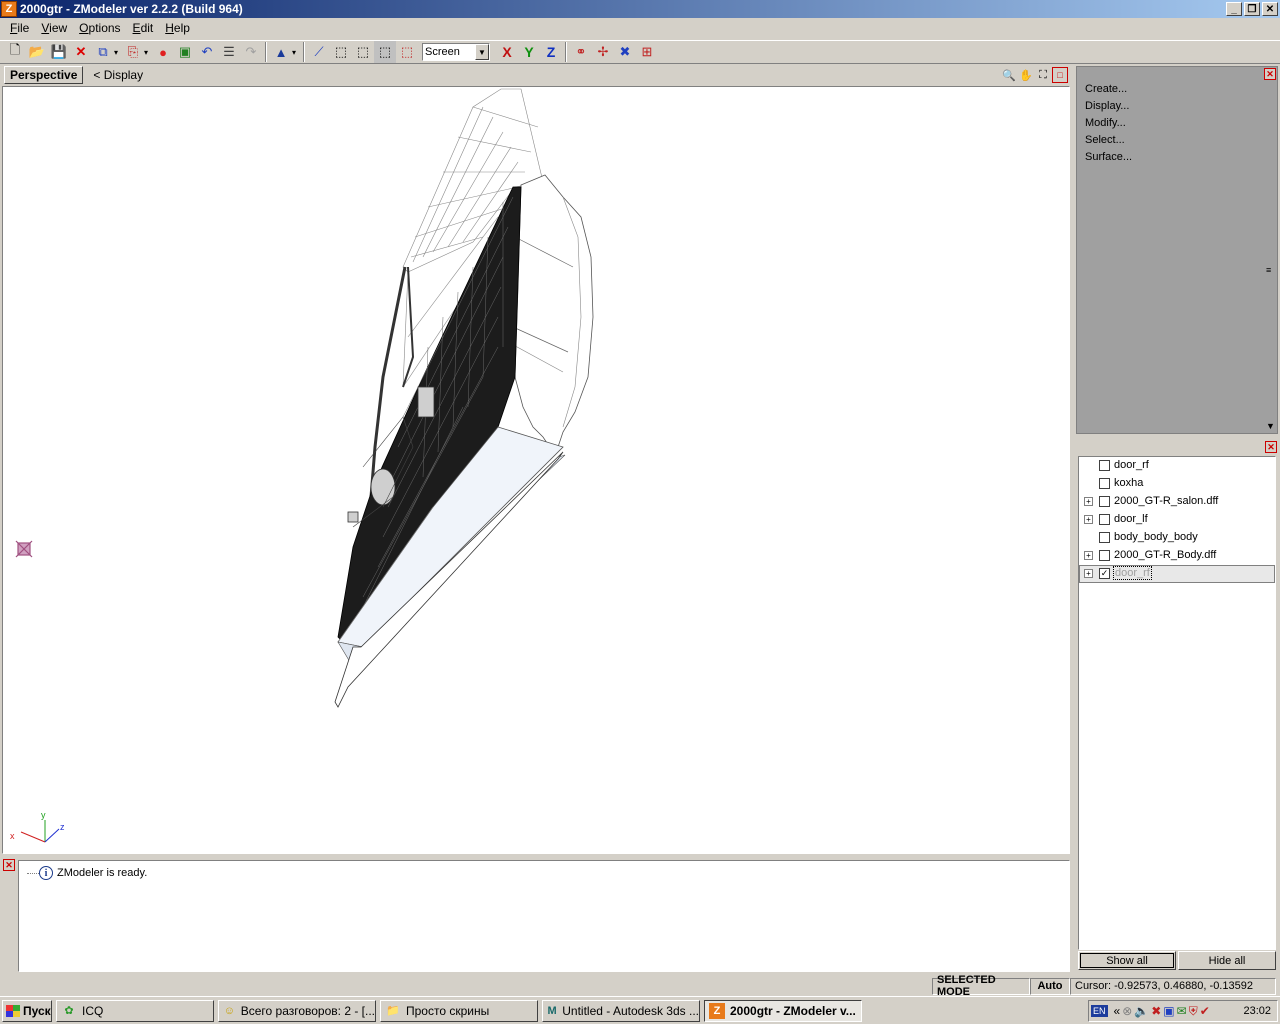  Describe the element at coordinates (647, 52) in the screenshot. I see `axis-scale-icon: ⊞` at that location.